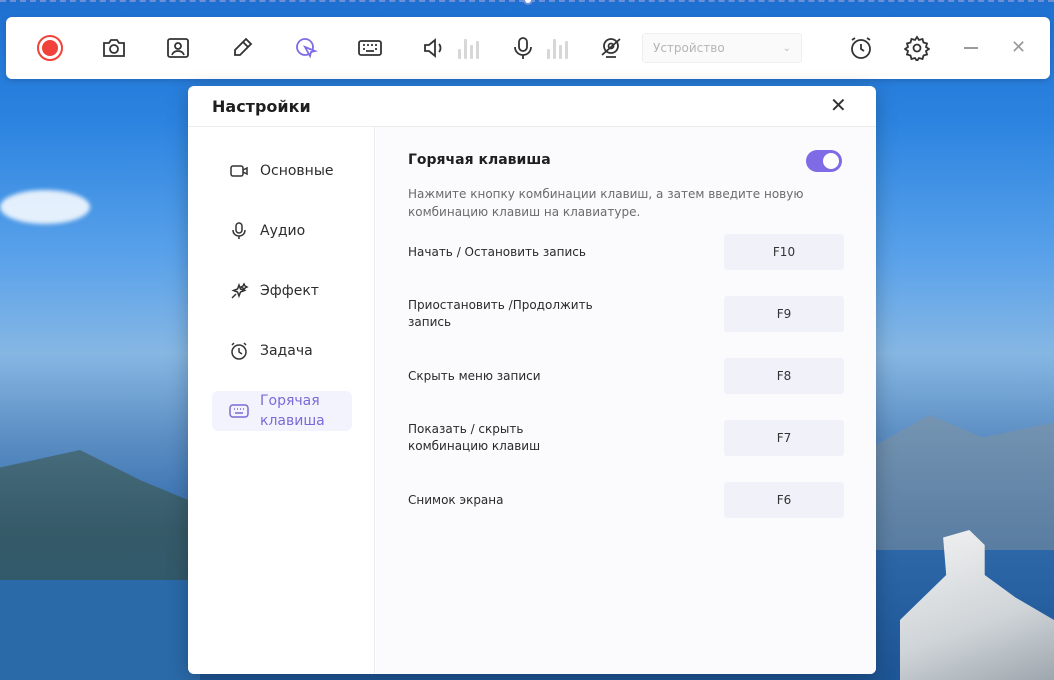  Describe the element at coordinates (611, 48) in the screenshot. I see `webcam-off-icon` at that location.